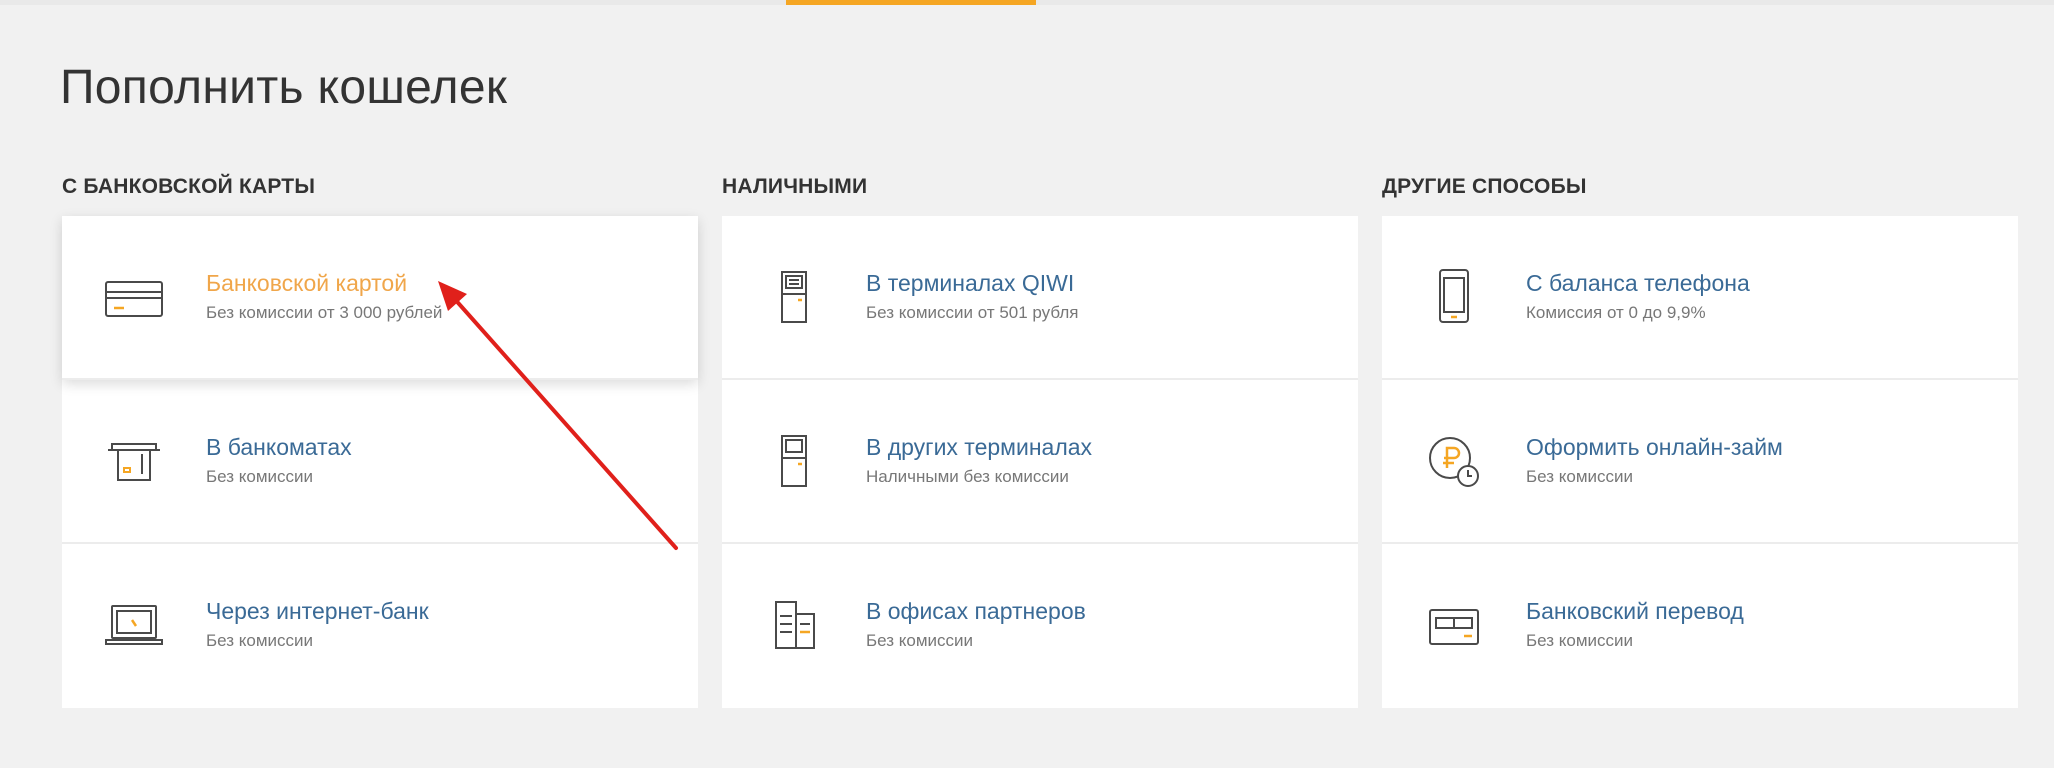  I want to click on laptop-icon, so click(134, 625).